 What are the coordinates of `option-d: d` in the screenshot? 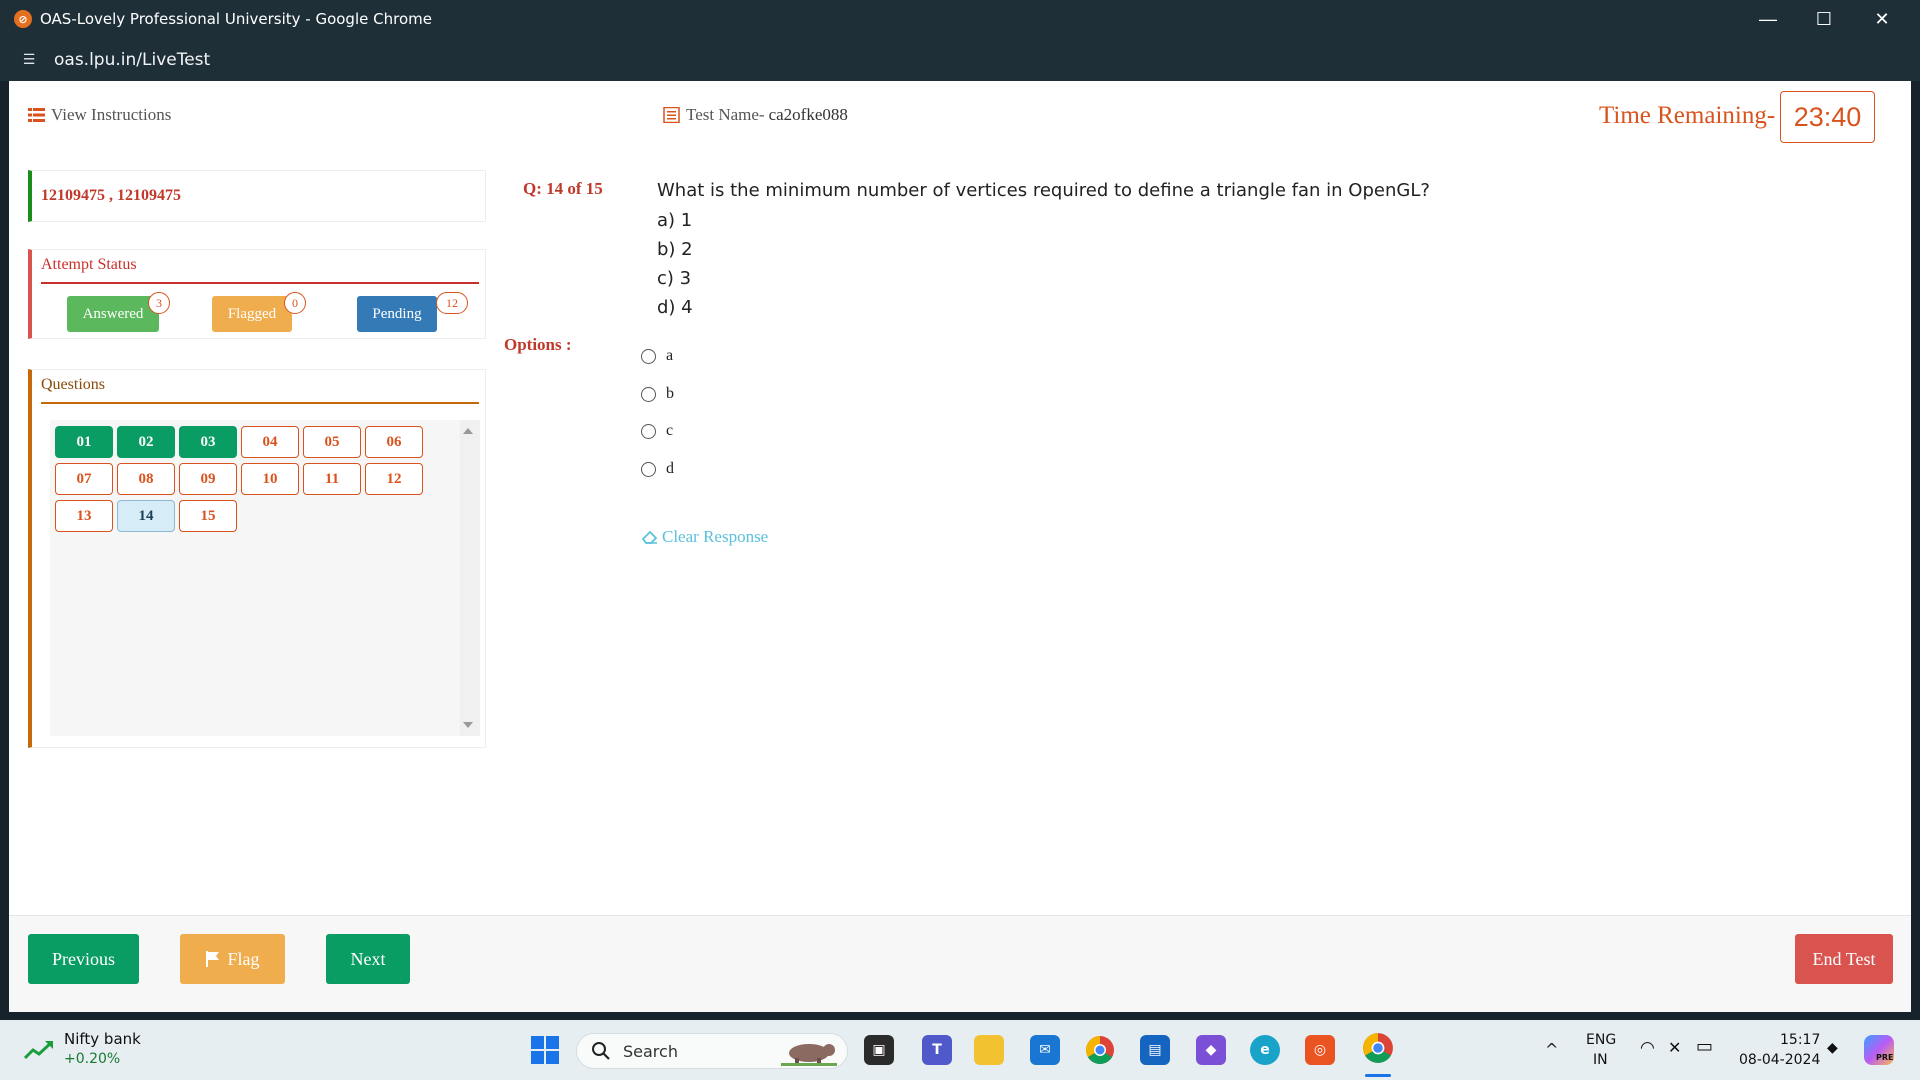 It's located at (657, 469).